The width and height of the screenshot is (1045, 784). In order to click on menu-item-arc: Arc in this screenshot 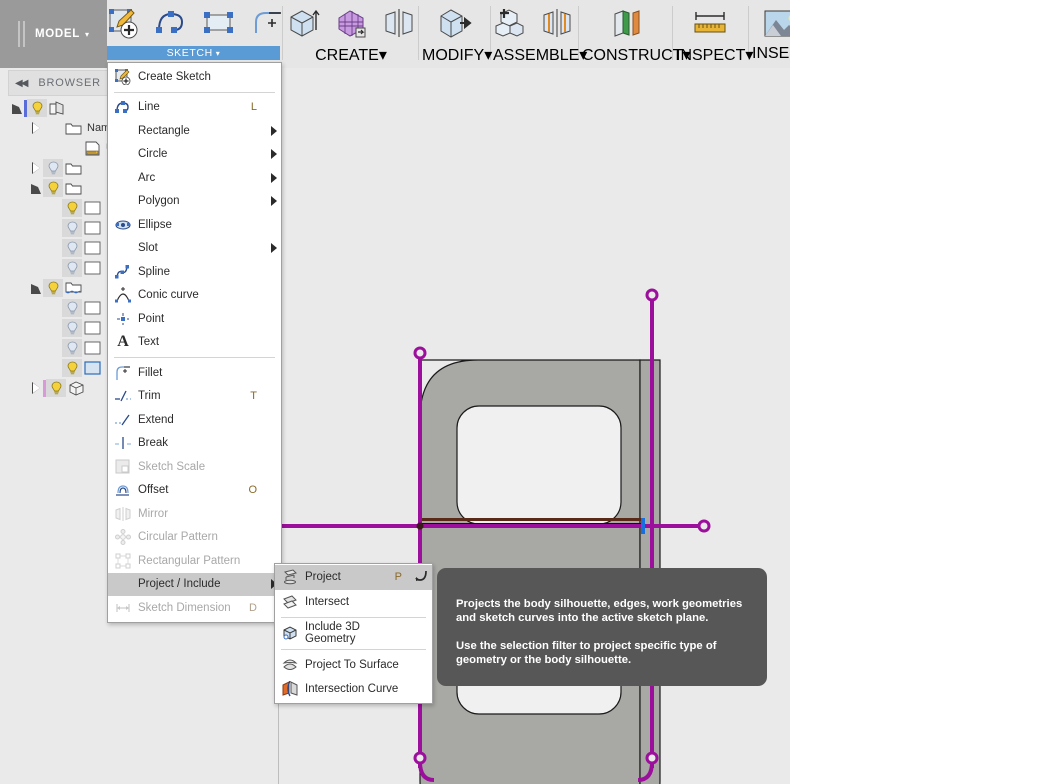, I will do `click(194, 178)`.